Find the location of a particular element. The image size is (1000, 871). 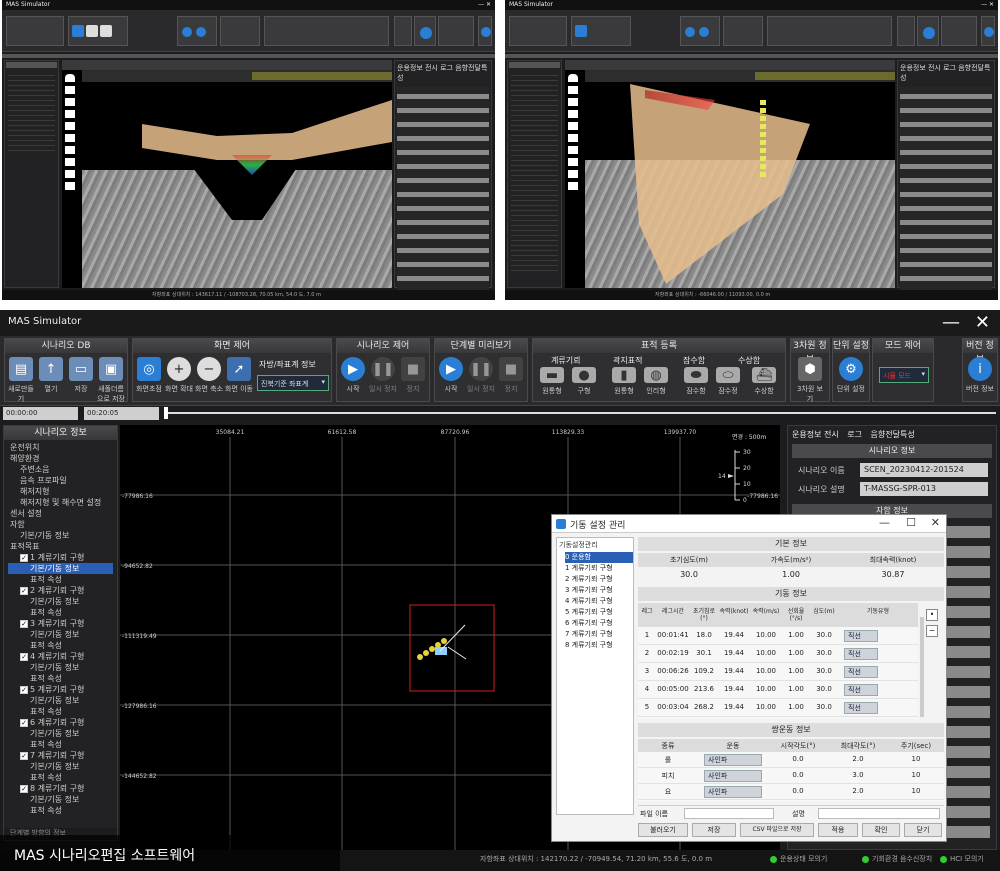

scenario-name-field: SCEN_20230412-201524 is located at coordinates (924, 470).